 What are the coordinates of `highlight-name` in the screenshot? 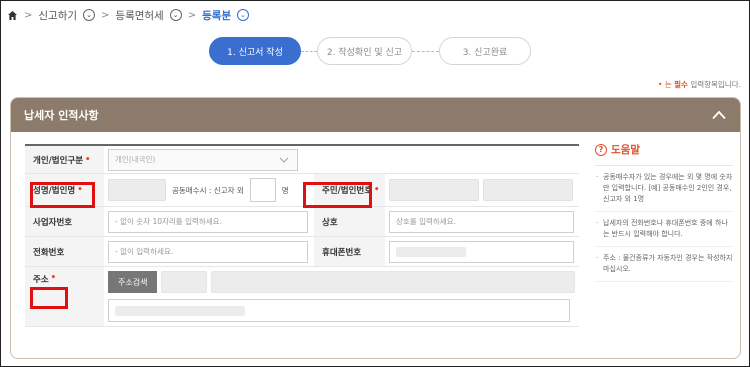 It's located at (62, 195).